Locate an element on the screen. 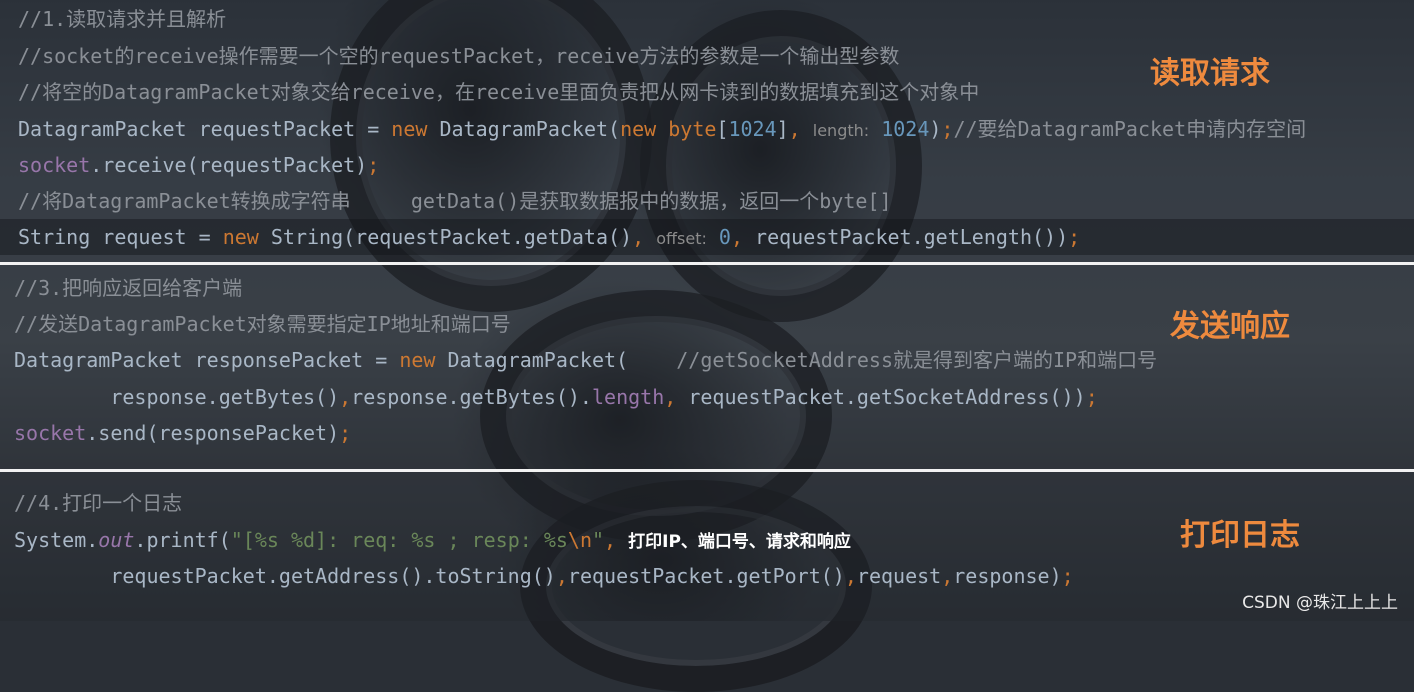 Image resolution: width=1414 pixels, height=692 pixels. code-comment-line: //1.读取请求并且解析 is located at coordinates (122, 19).